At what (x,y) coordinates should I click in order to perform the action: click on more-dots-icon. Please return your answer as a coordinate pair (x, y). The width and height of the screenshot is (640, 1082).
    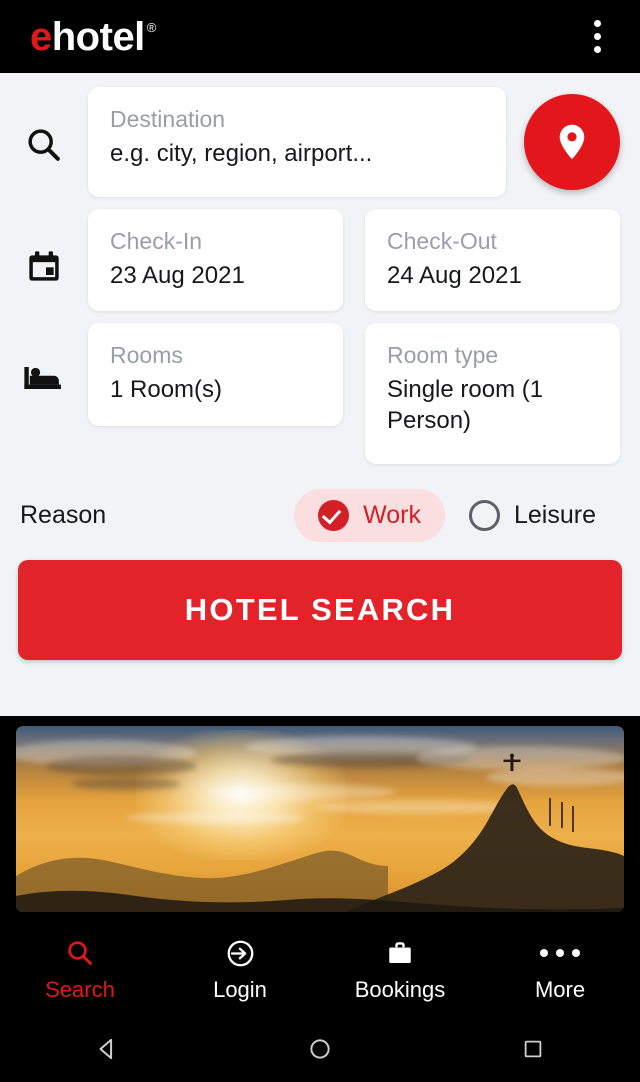
    Looking at the image, I should click on (560, 953).